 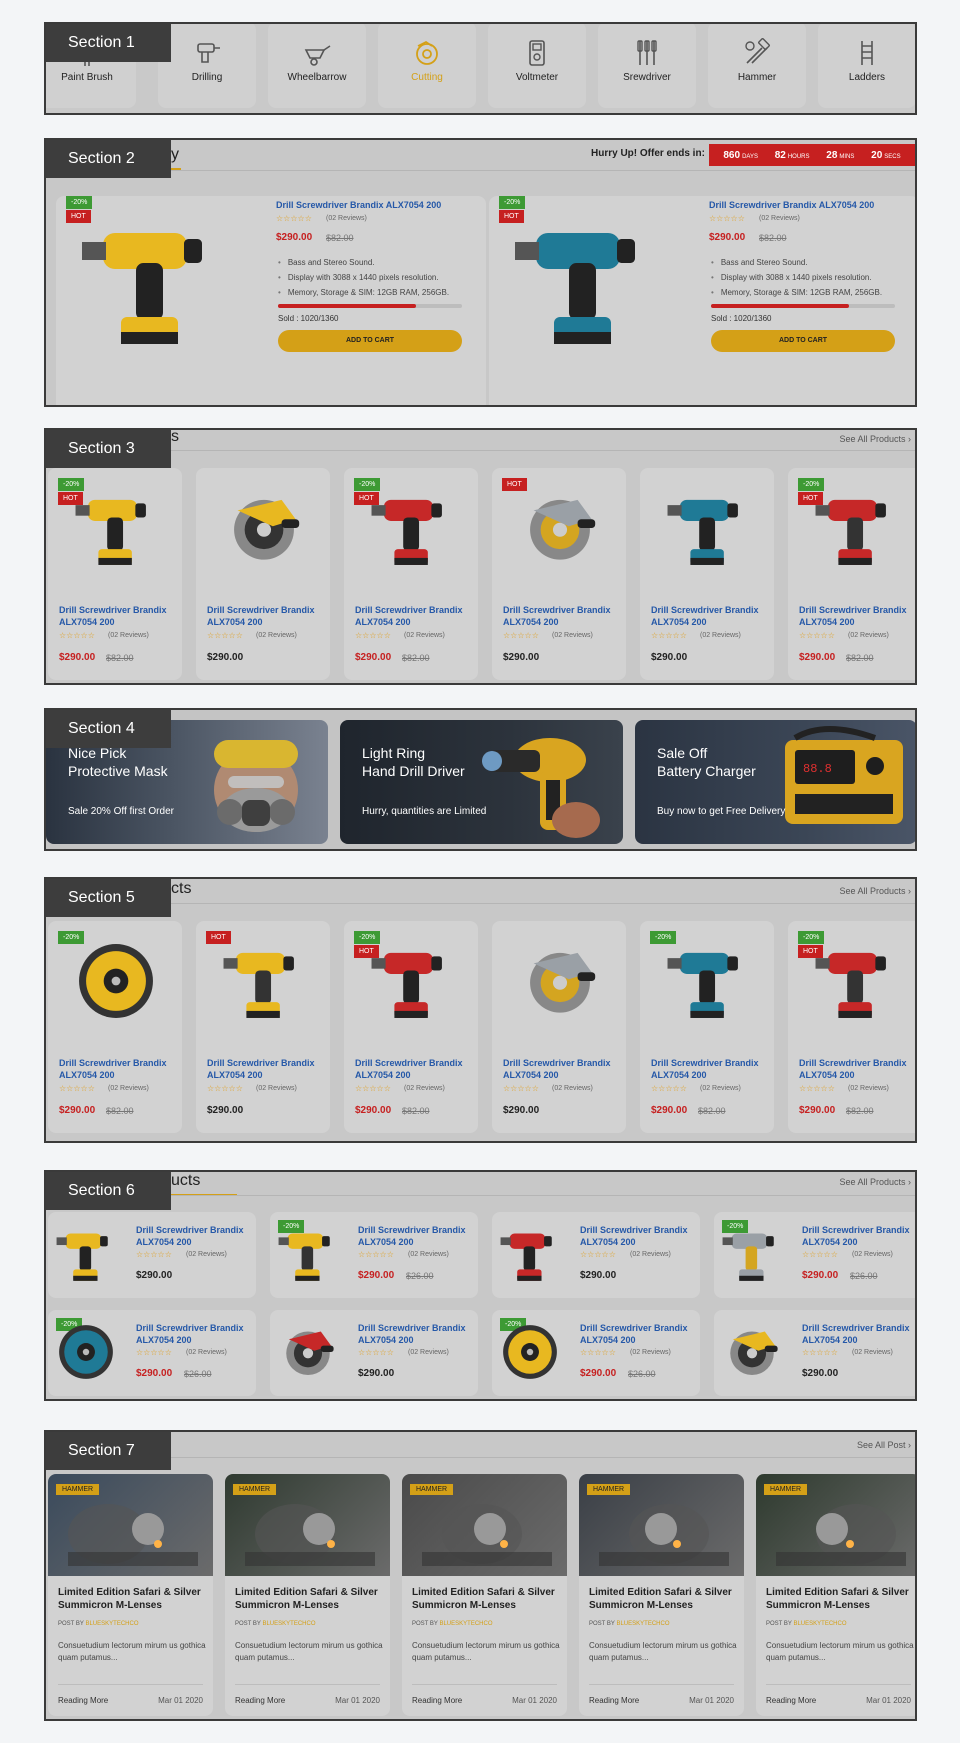 What do you see at coordinates (357, 1700) in the screenshot?
I see `post-date: Mar 01 2020` at bounding box center [357, 1700].